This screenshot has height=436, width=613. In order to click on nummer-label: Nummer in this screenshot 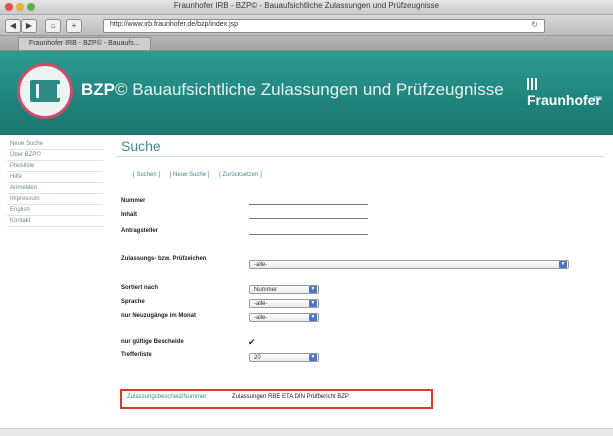, I will do `click(133, 201)`.